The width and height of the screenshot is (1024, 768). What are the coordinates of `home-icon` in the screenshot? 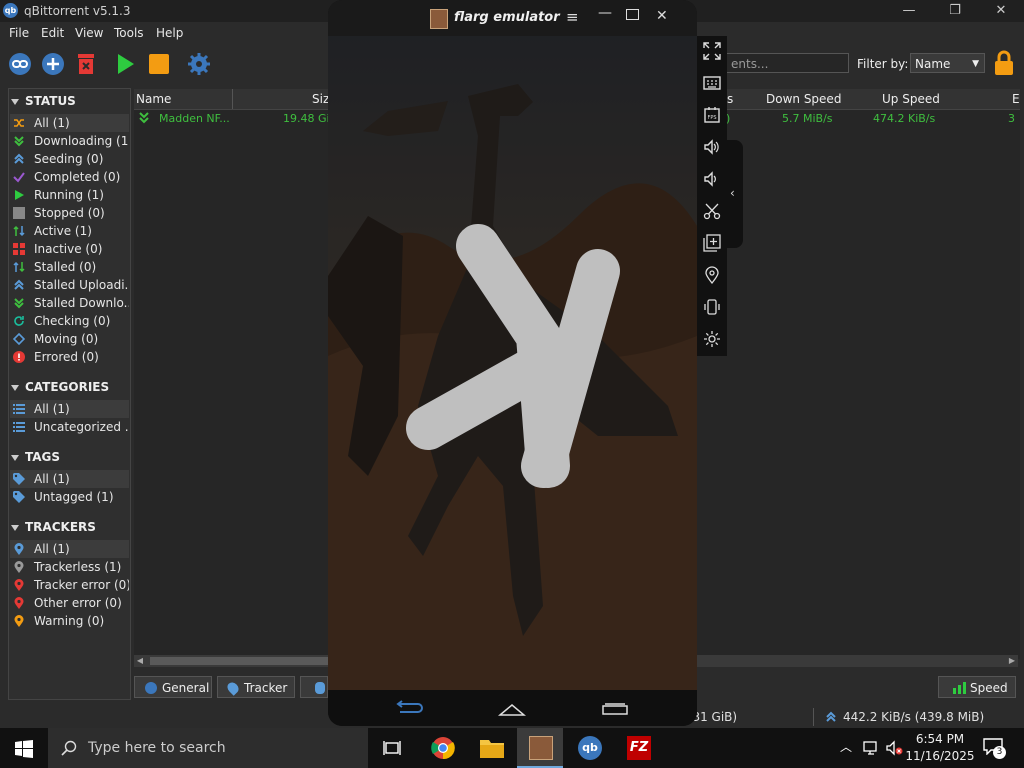 It's located at (512, 709).